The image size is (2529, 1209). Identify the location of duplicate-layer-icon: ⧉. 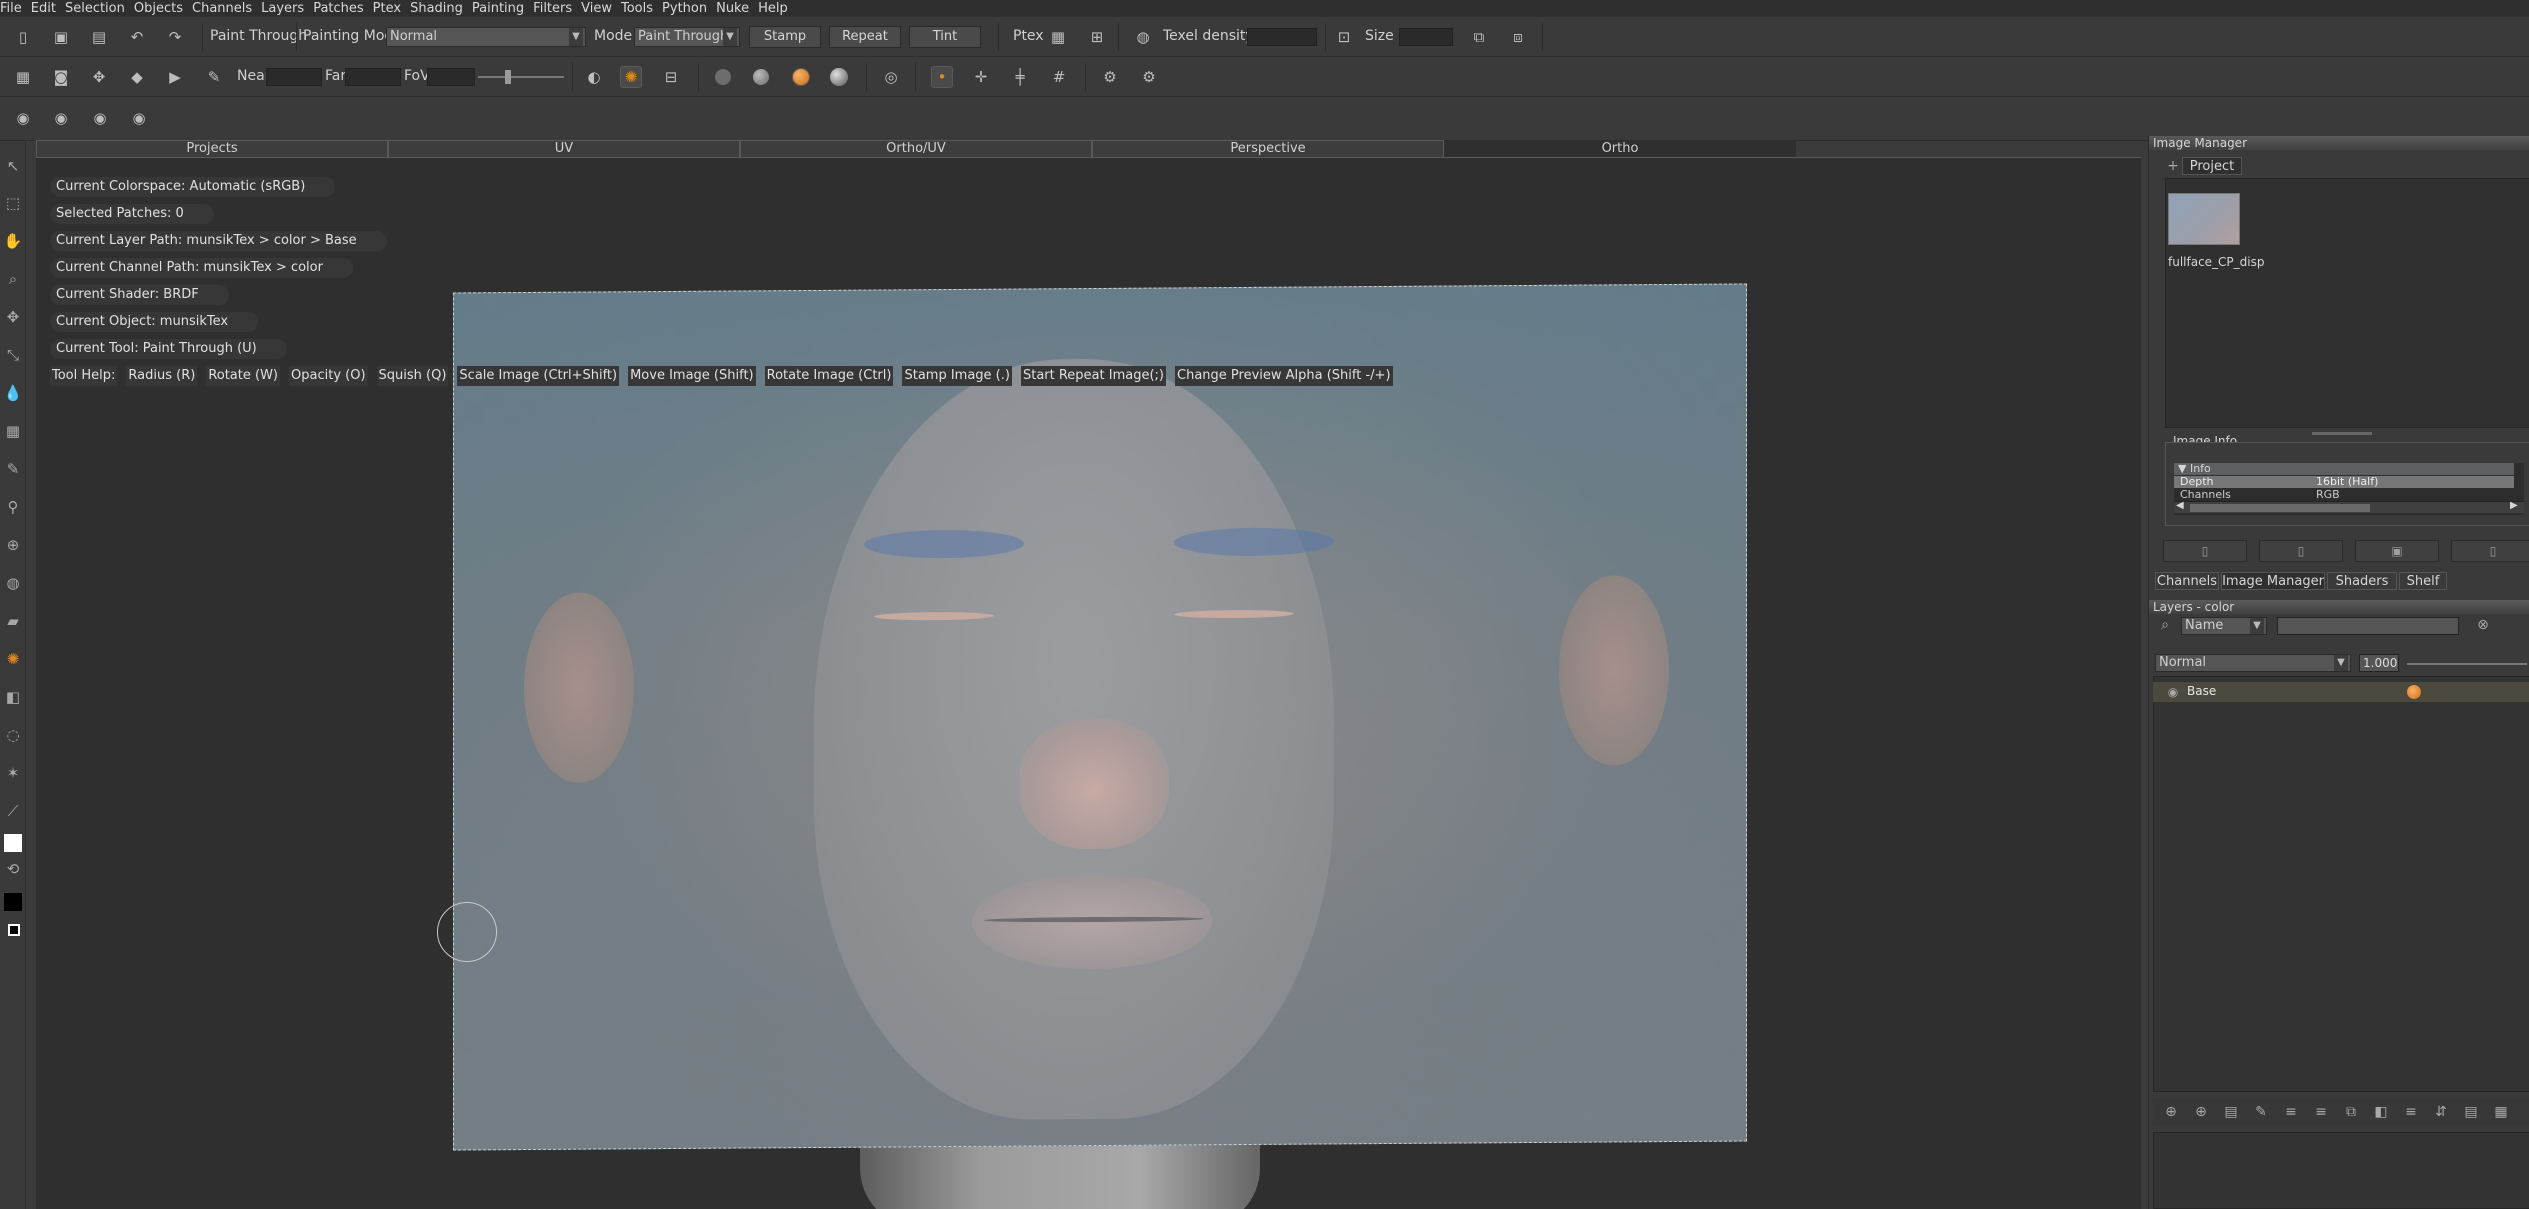
(2351, 1112).